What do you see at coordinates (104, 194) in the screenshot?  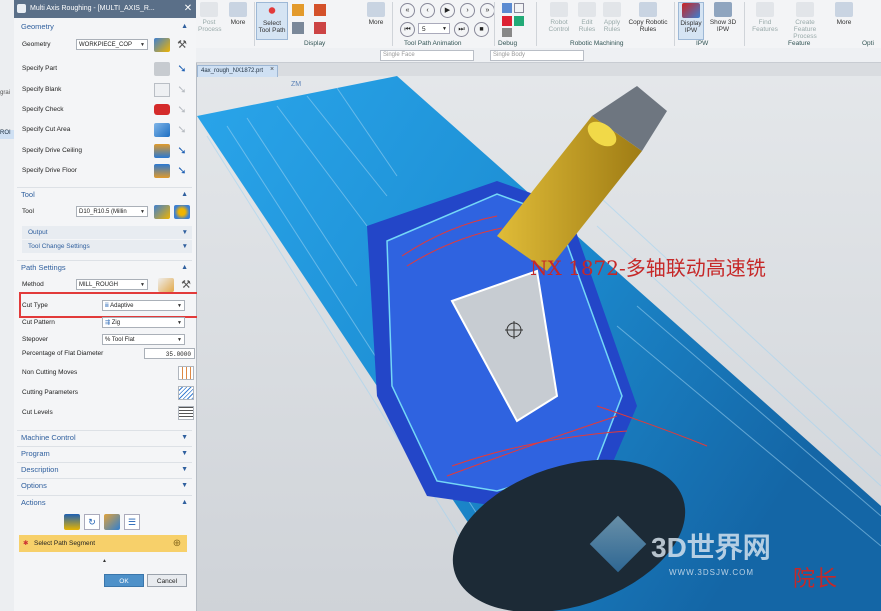 I see `section-tool: Tool ▲` at bounding box center [104, 194].